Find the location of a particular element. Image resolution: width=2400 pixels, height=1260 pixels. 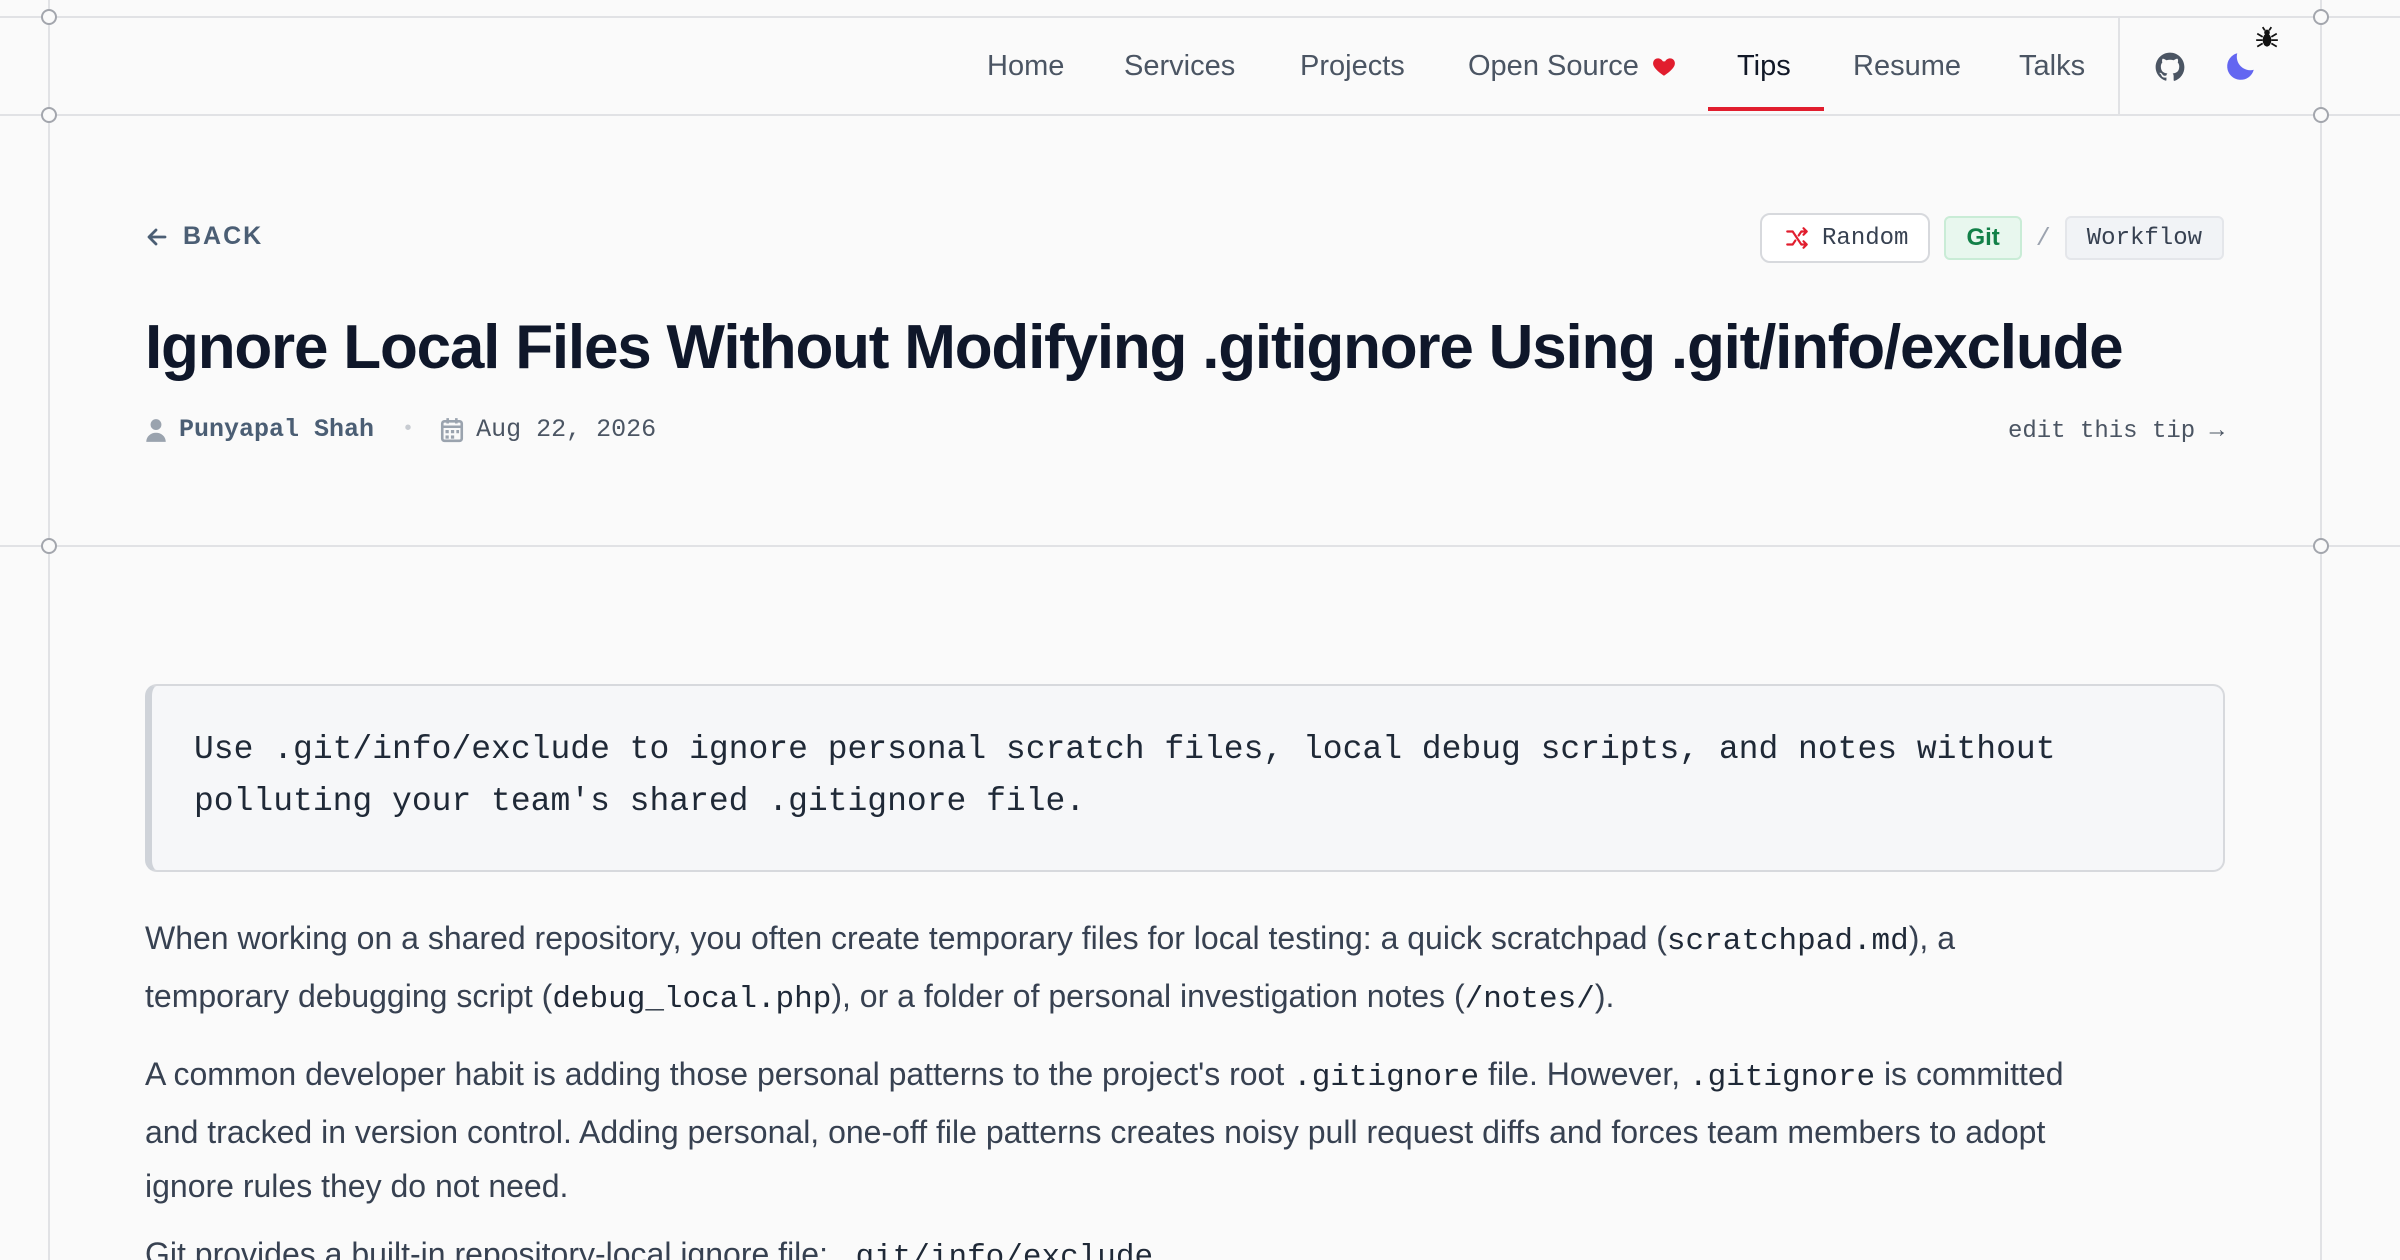

frame-line-header is located at coordinates (1200, 115).